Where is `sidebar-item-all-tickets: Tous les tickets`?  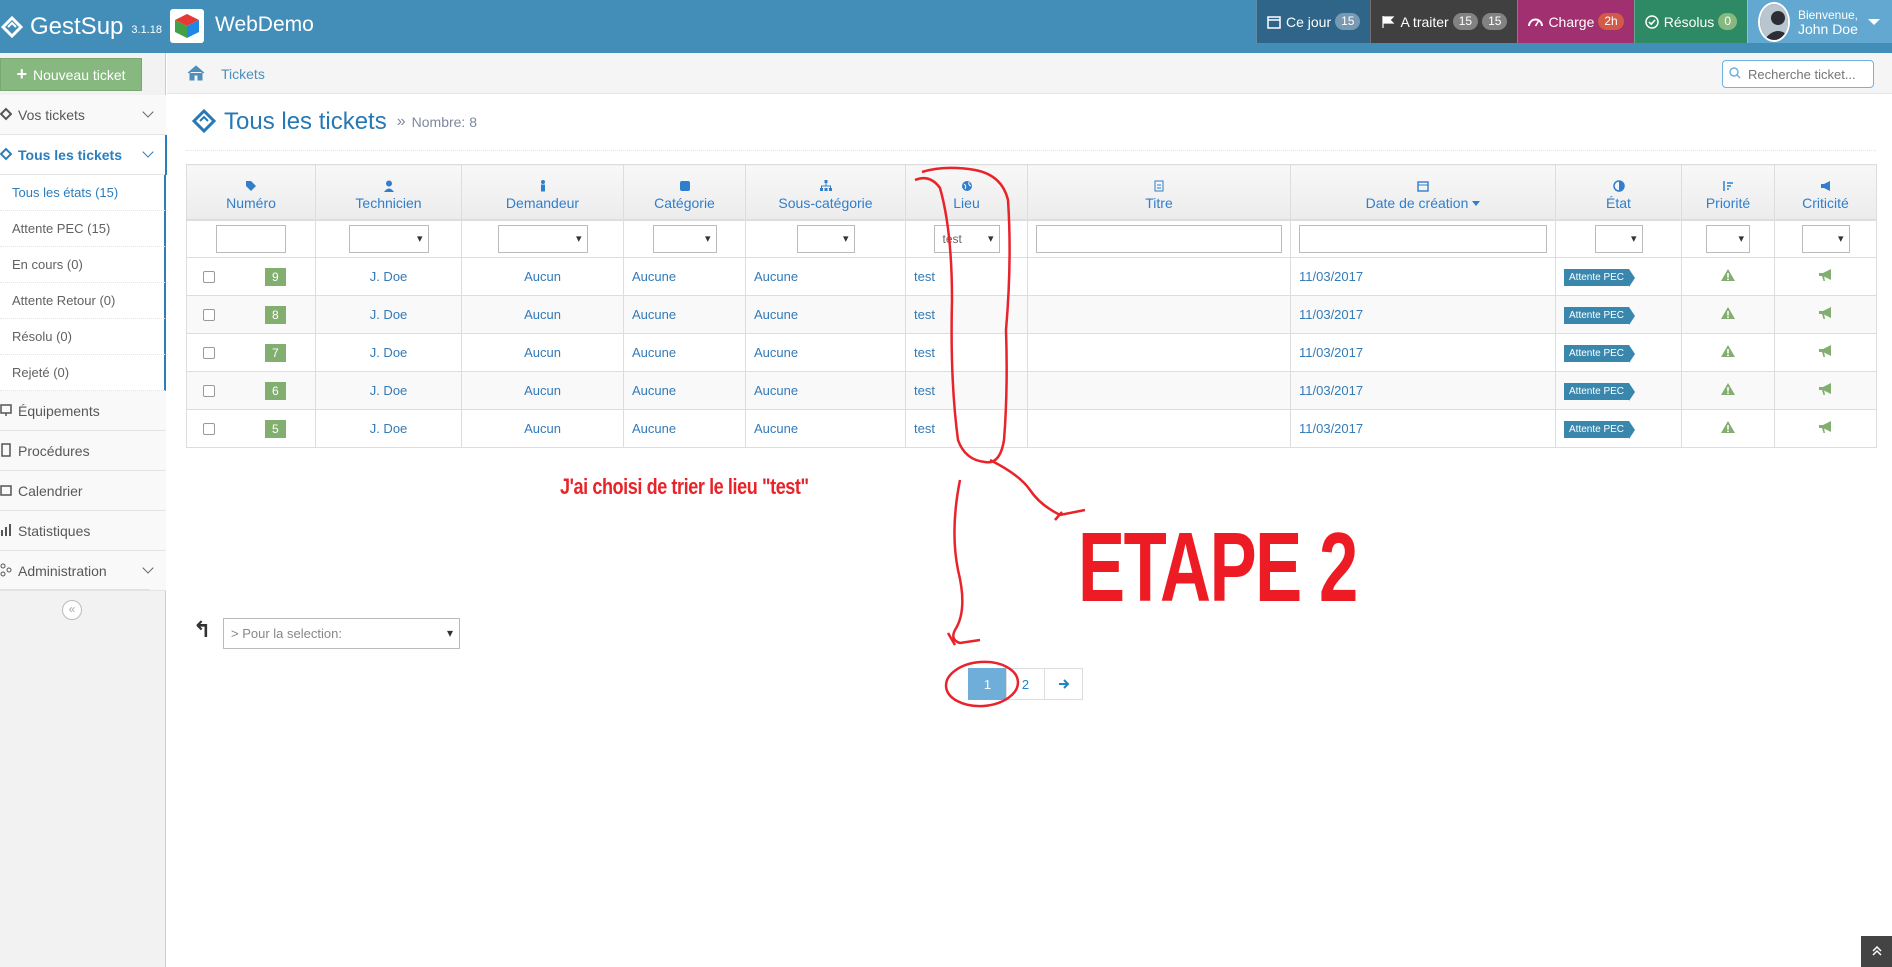
sidebar-item-all-tickets: Tous les tickets is located at coordinates (83, 155).